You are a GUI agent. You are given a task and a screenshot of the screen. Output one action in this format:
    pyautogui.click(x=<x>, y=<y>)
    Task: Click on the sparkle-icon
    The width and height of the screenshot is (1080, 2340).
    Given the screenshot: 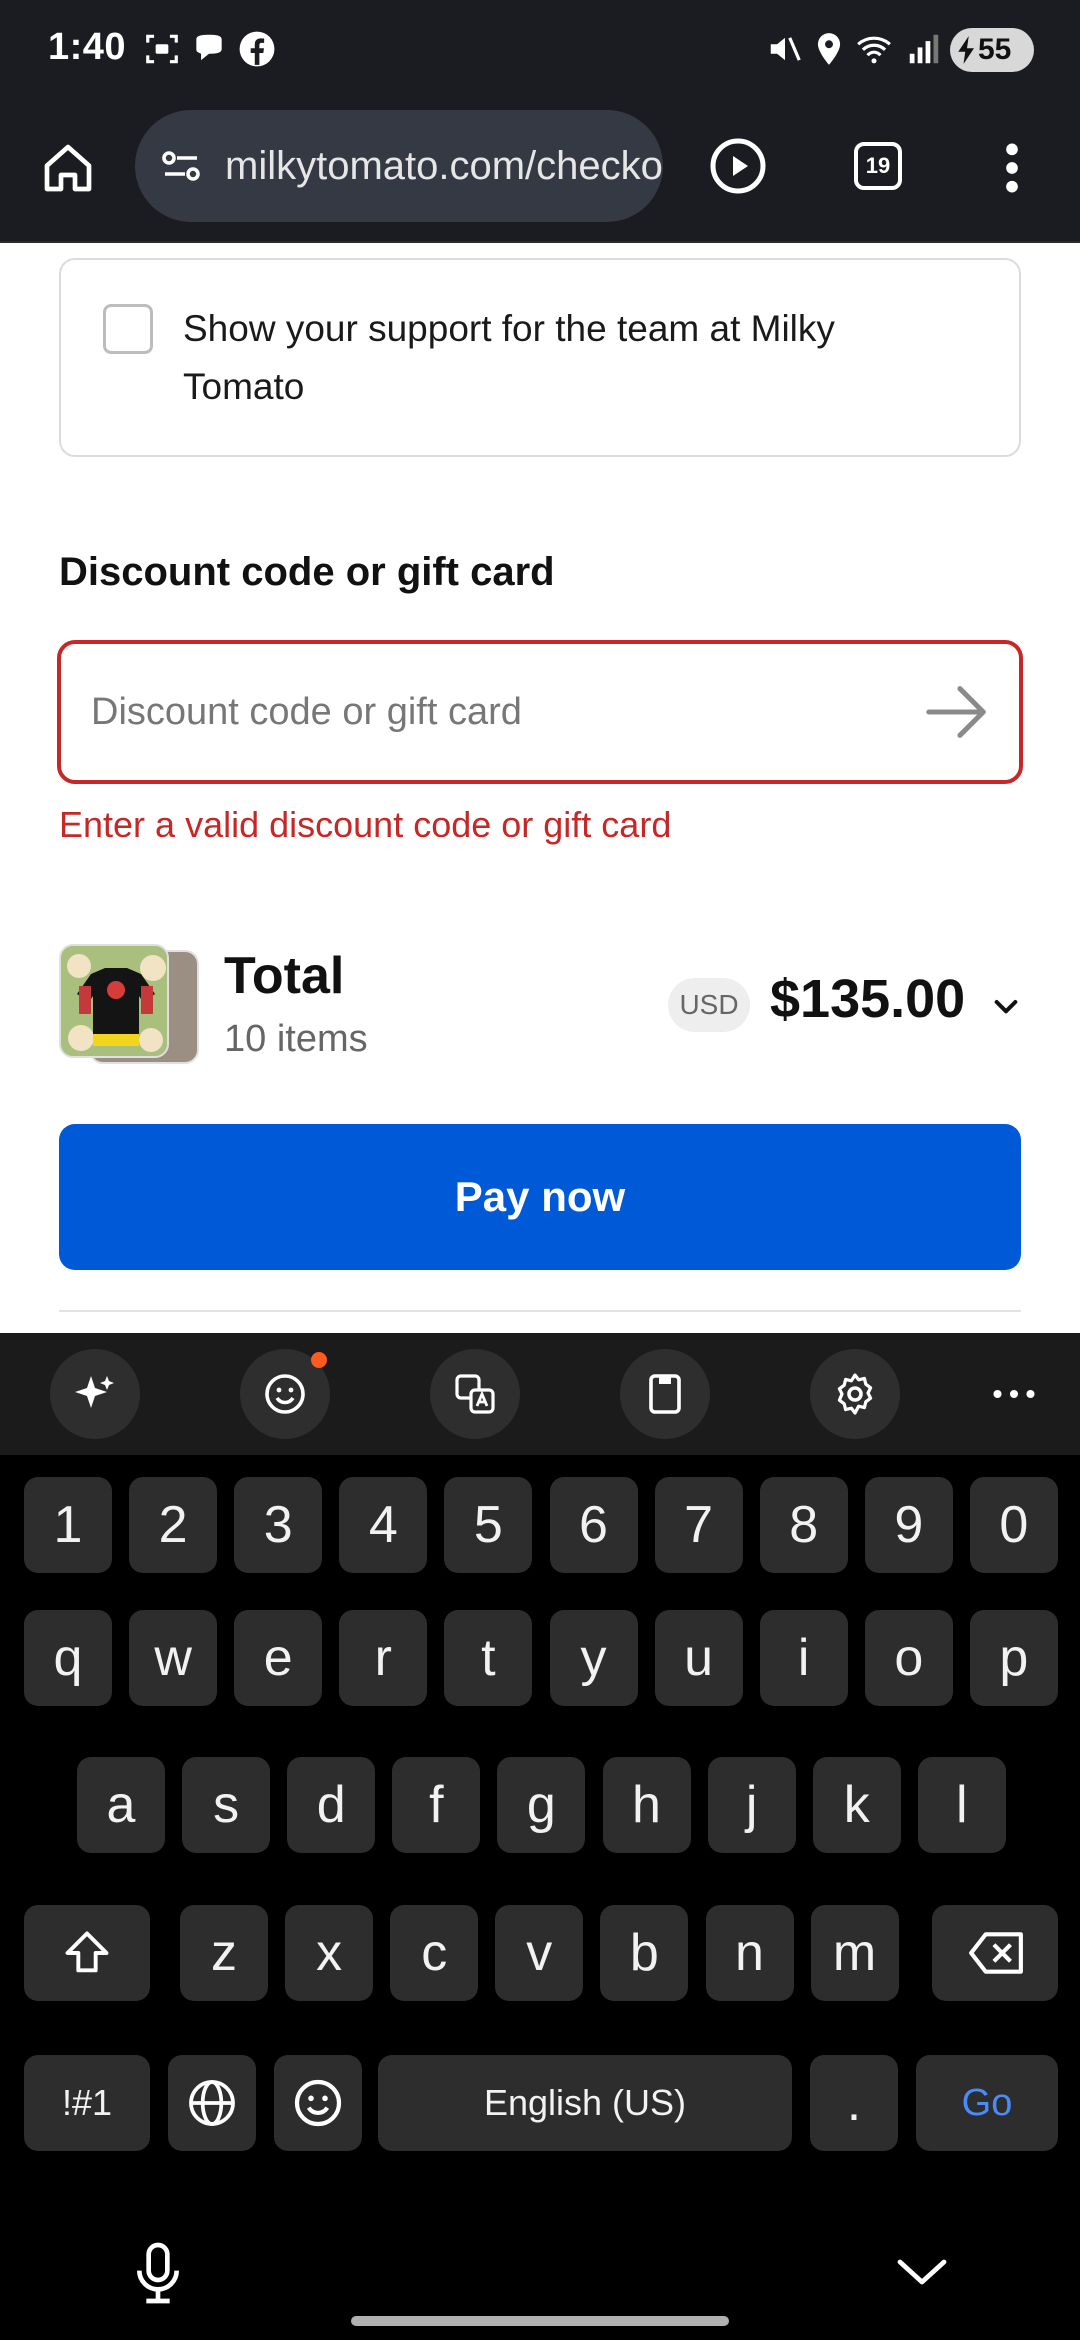 What is the action you would take?
    pyautogui.click(x=94, y=1392)
    